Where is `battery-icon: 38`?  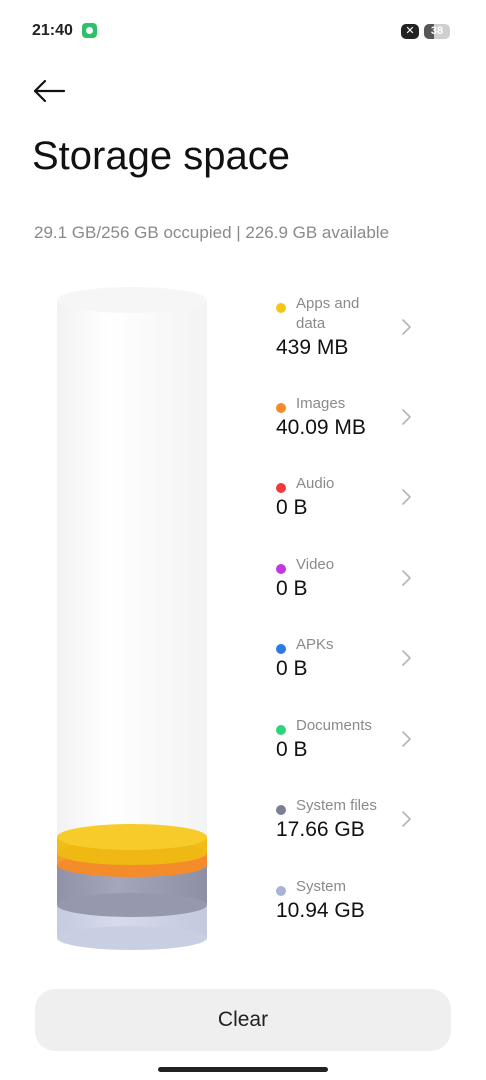
battery-icon: 38 is located at coordinates (437, 31).